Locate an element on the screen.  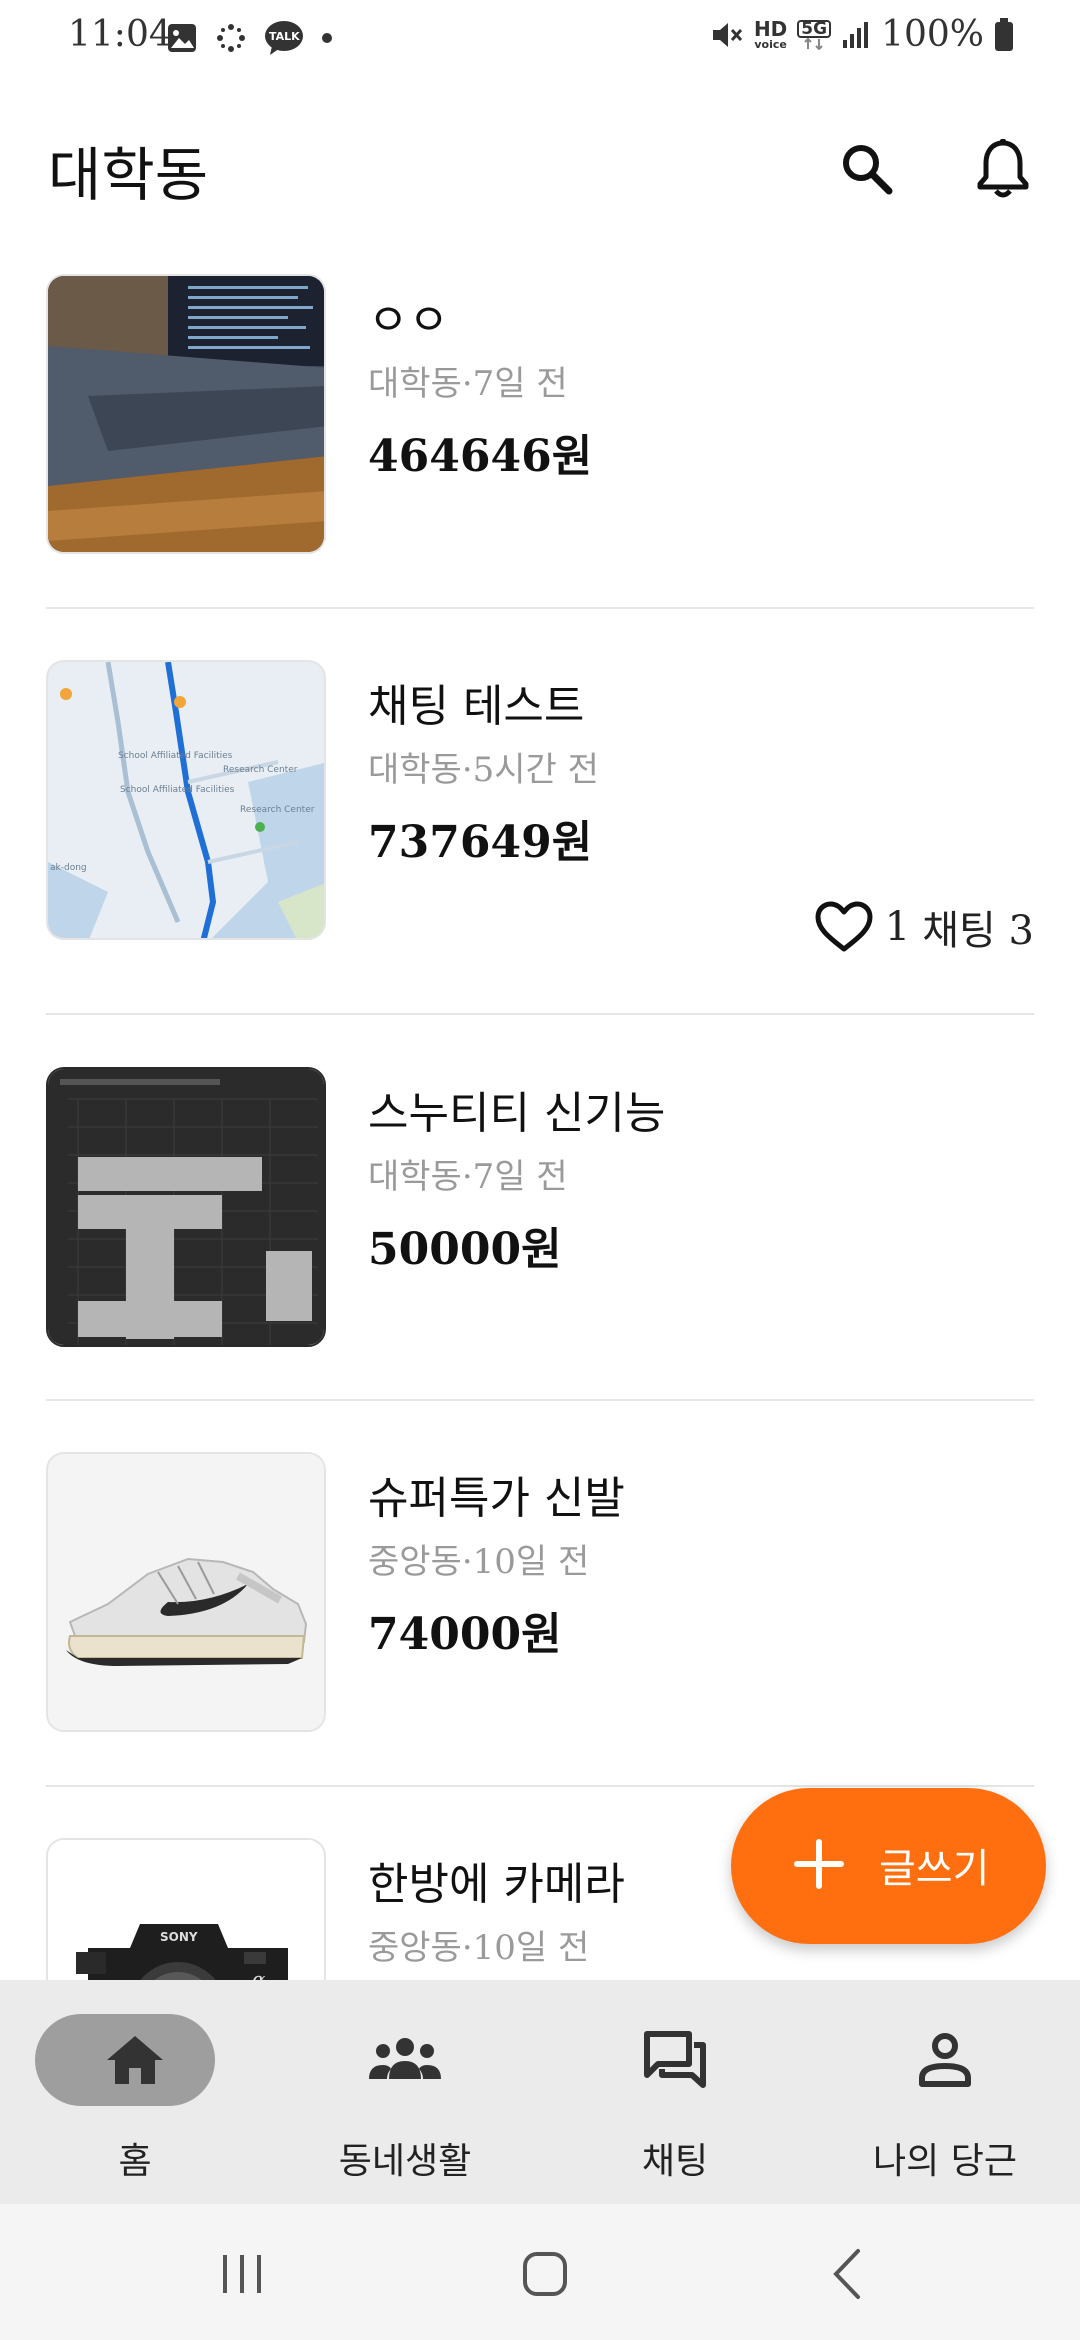
back-icon is located at coordinates (846, 2274).